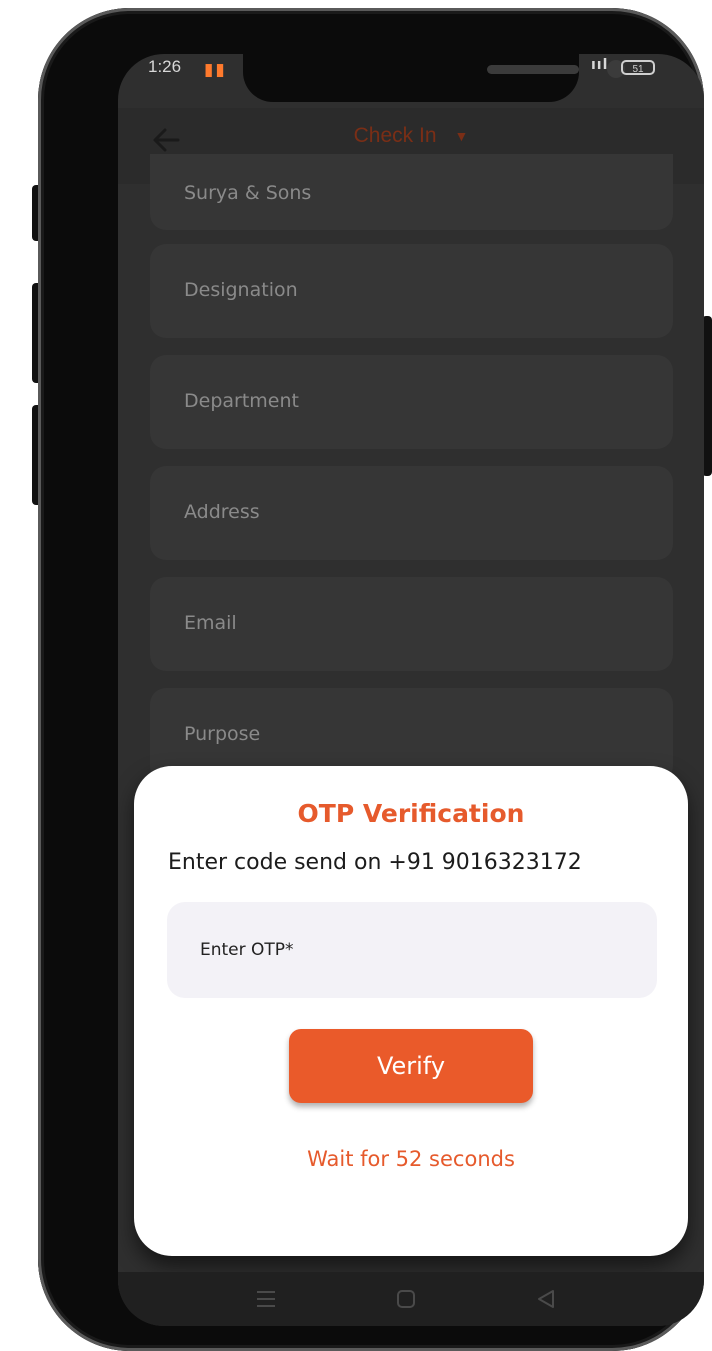  What do you see at coordinates (266, 1299) in the screenshot?
I see `menu-icon` at bounding box center [266, 1299].